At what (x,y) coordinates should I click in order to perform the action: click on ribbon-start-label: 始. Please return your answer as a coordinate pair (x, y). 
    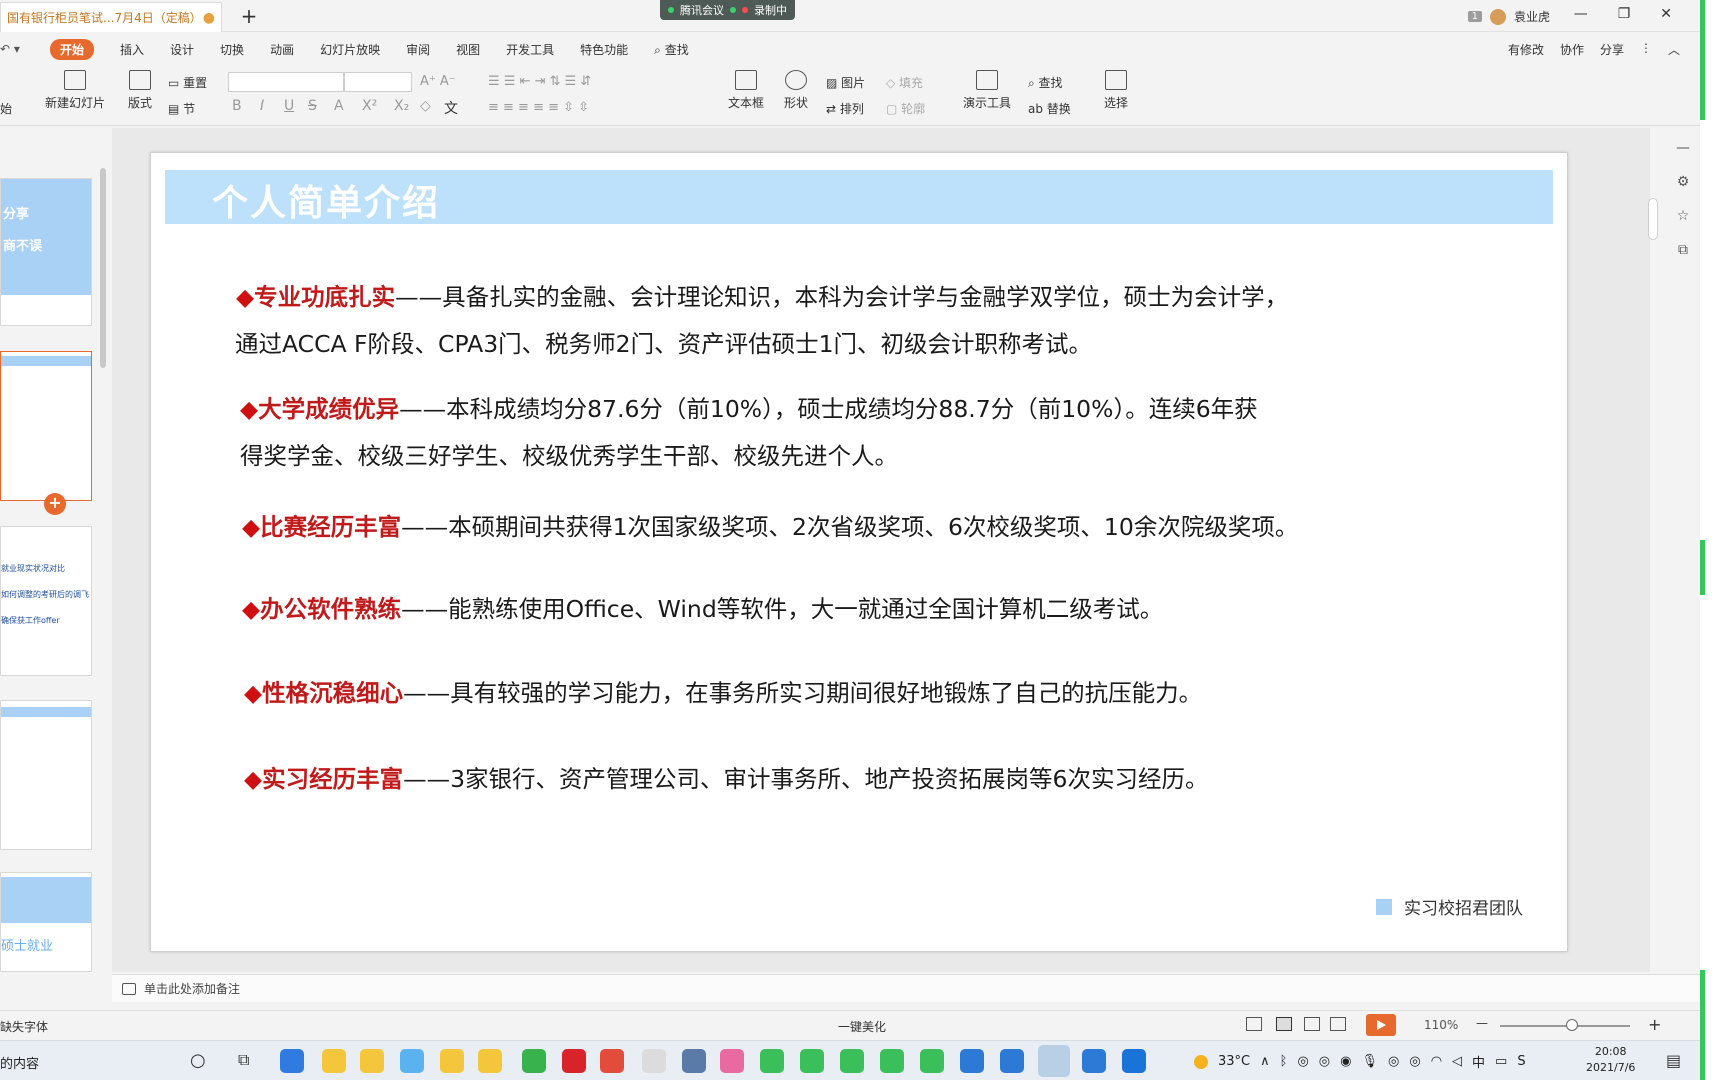
    Looking at the image, I should click on (6, 108).